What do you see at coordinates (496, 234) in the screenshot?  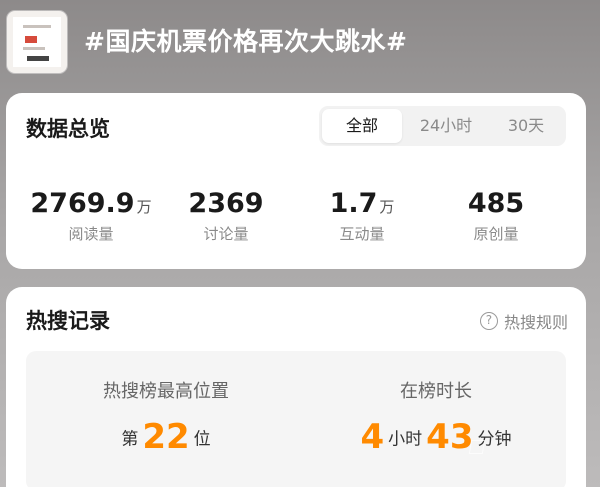 I see `stat-originals-label: 原创量` at bounding box center [496, 234].